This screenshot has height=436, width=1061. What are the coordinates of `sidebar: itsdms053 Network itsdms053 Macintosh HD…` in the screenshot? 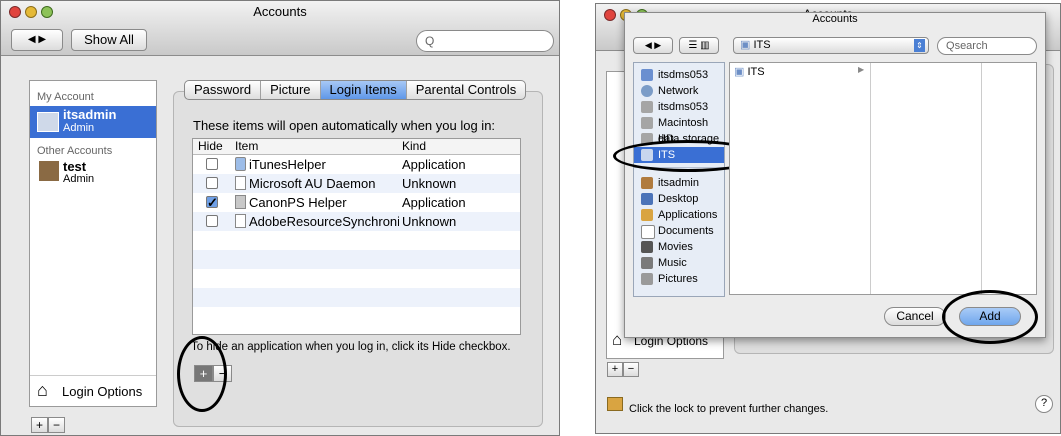 It's located at (679, 179).